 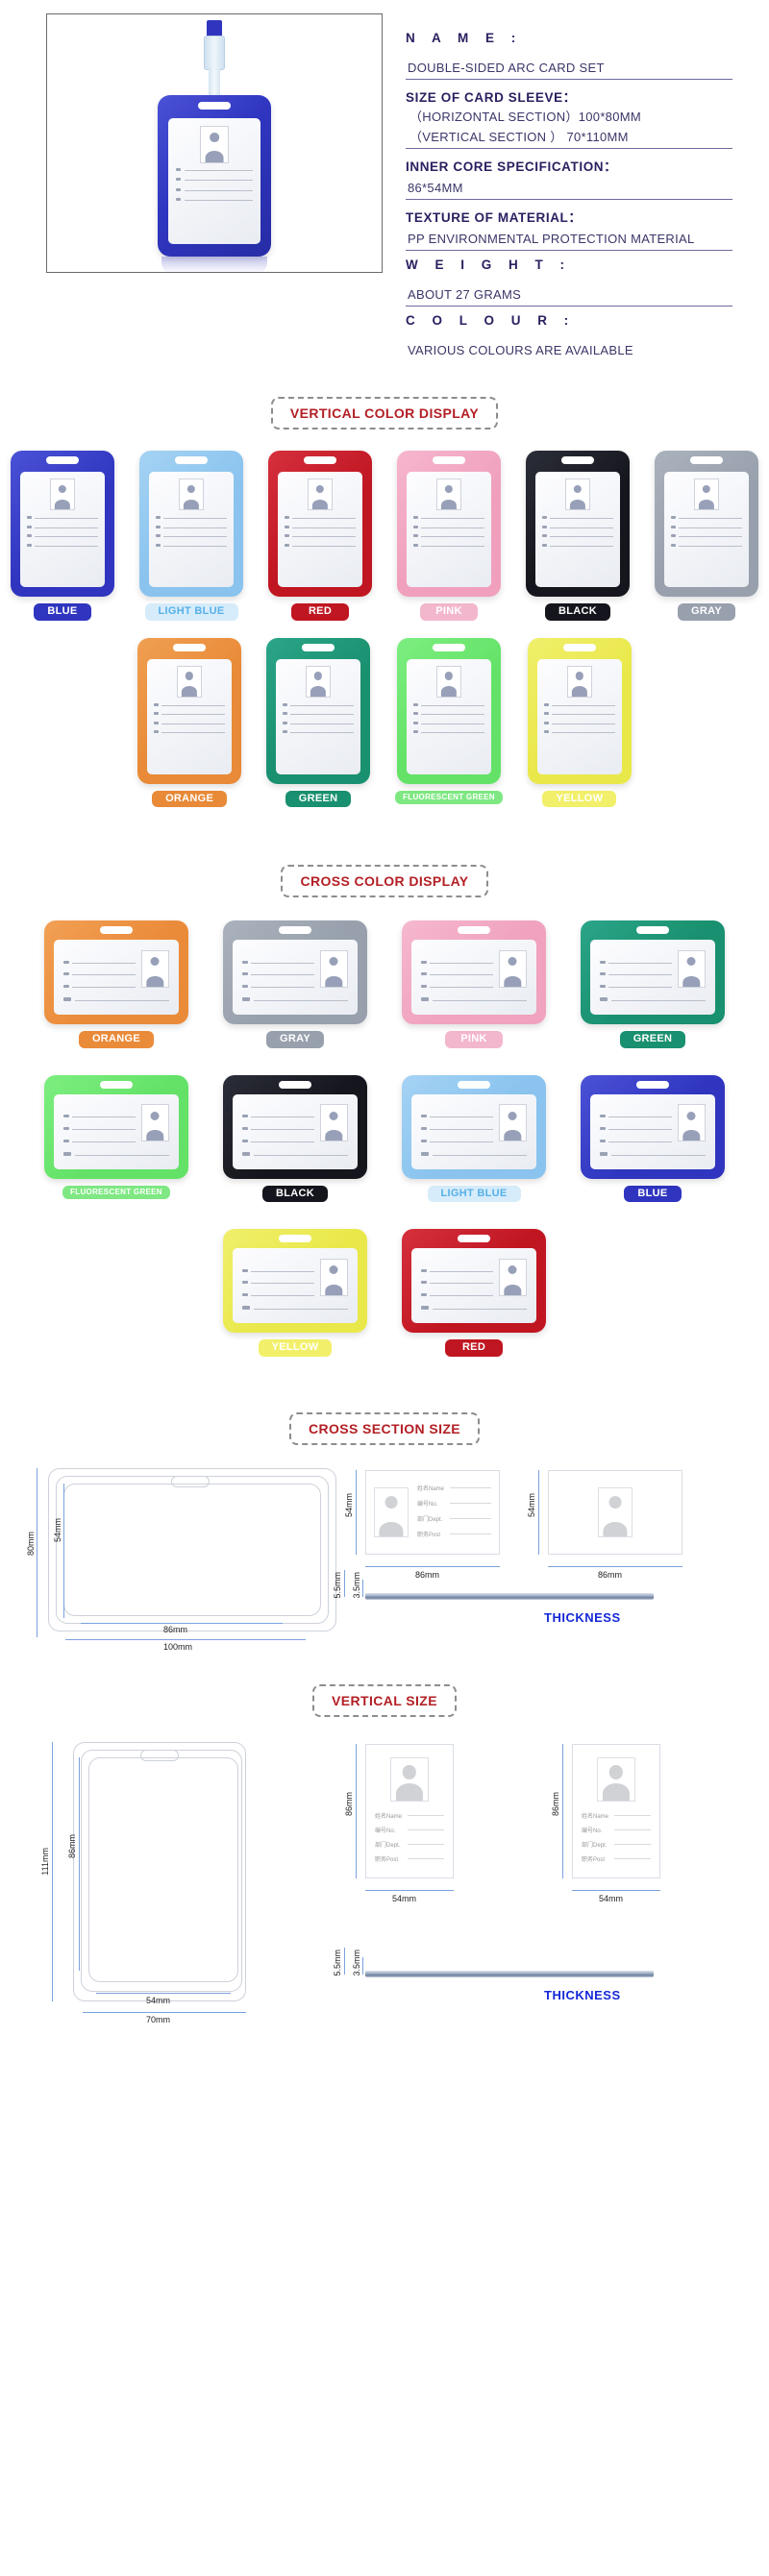 What do you see at coordinates (578, 612) in the screenshot?
I see `color-label: BLACK` at bounding box center [578, 612].